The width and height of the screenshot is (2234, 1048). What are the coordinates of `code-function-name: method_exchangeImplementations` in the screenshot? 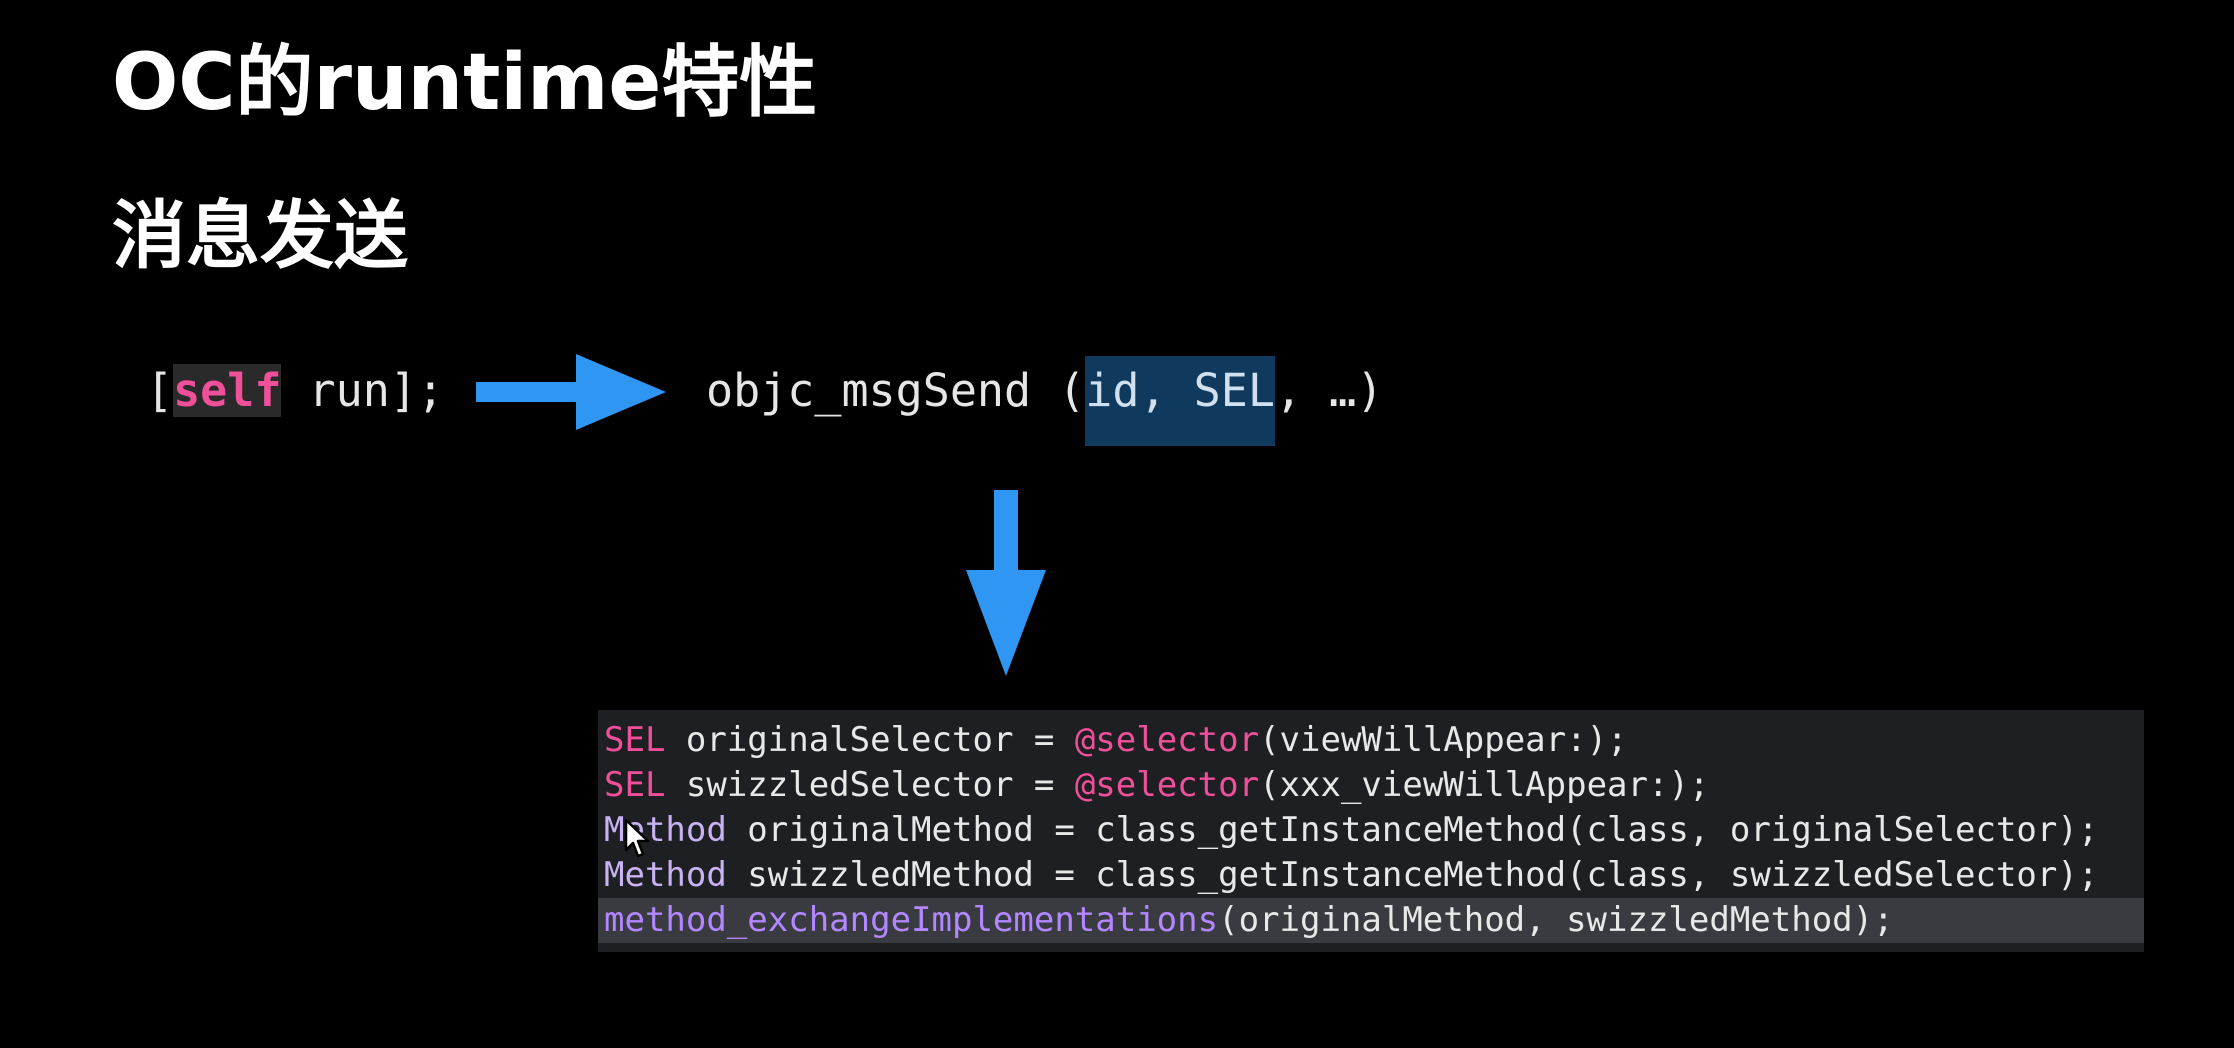 It's located at (911, 920).